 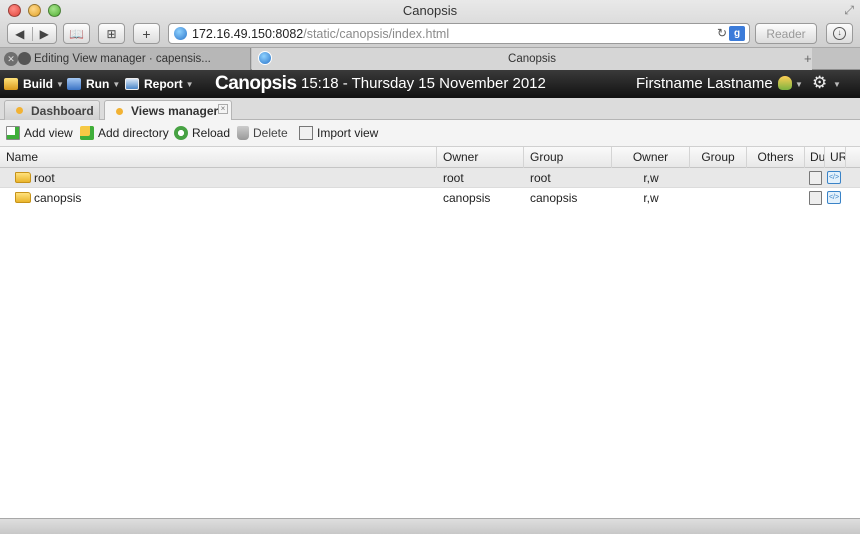 What do you see at coordinates (48, 133) in the screenshot?
I see `button-label: Add view` at bounding box center [48, 133].